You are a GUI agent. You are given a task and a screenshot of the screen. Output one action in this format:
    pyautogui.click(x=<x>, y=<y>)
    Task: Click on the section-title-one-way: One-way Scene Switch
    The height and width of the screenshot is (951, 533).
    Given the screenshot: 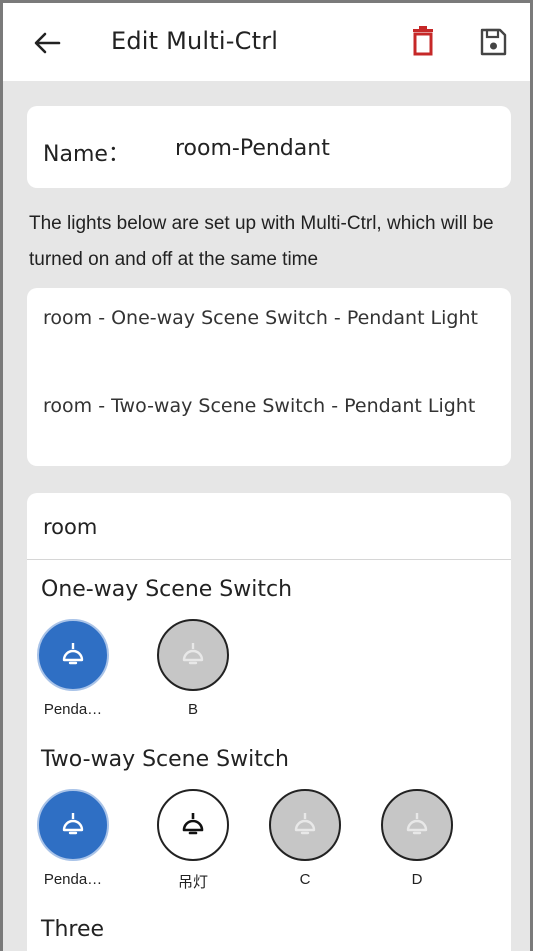 What is the action you would take?
    pyautogui.click(x=167, y=589)
    